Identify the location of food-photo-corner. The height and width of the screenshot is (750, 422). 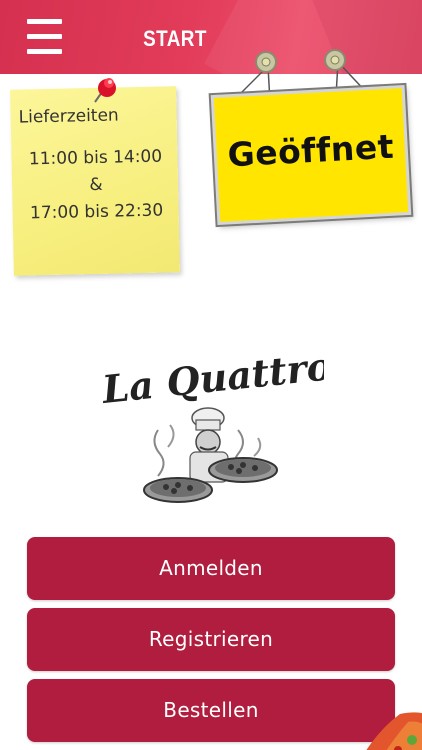
(394, 731).